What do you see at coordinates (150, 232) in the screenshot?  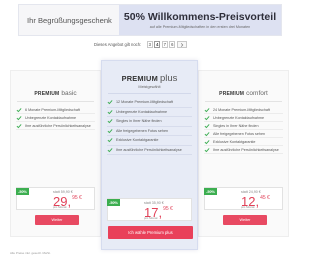 I see `choose-premium-plus-button: Ich wähle Premium plus` at bounding box center [150, 232].